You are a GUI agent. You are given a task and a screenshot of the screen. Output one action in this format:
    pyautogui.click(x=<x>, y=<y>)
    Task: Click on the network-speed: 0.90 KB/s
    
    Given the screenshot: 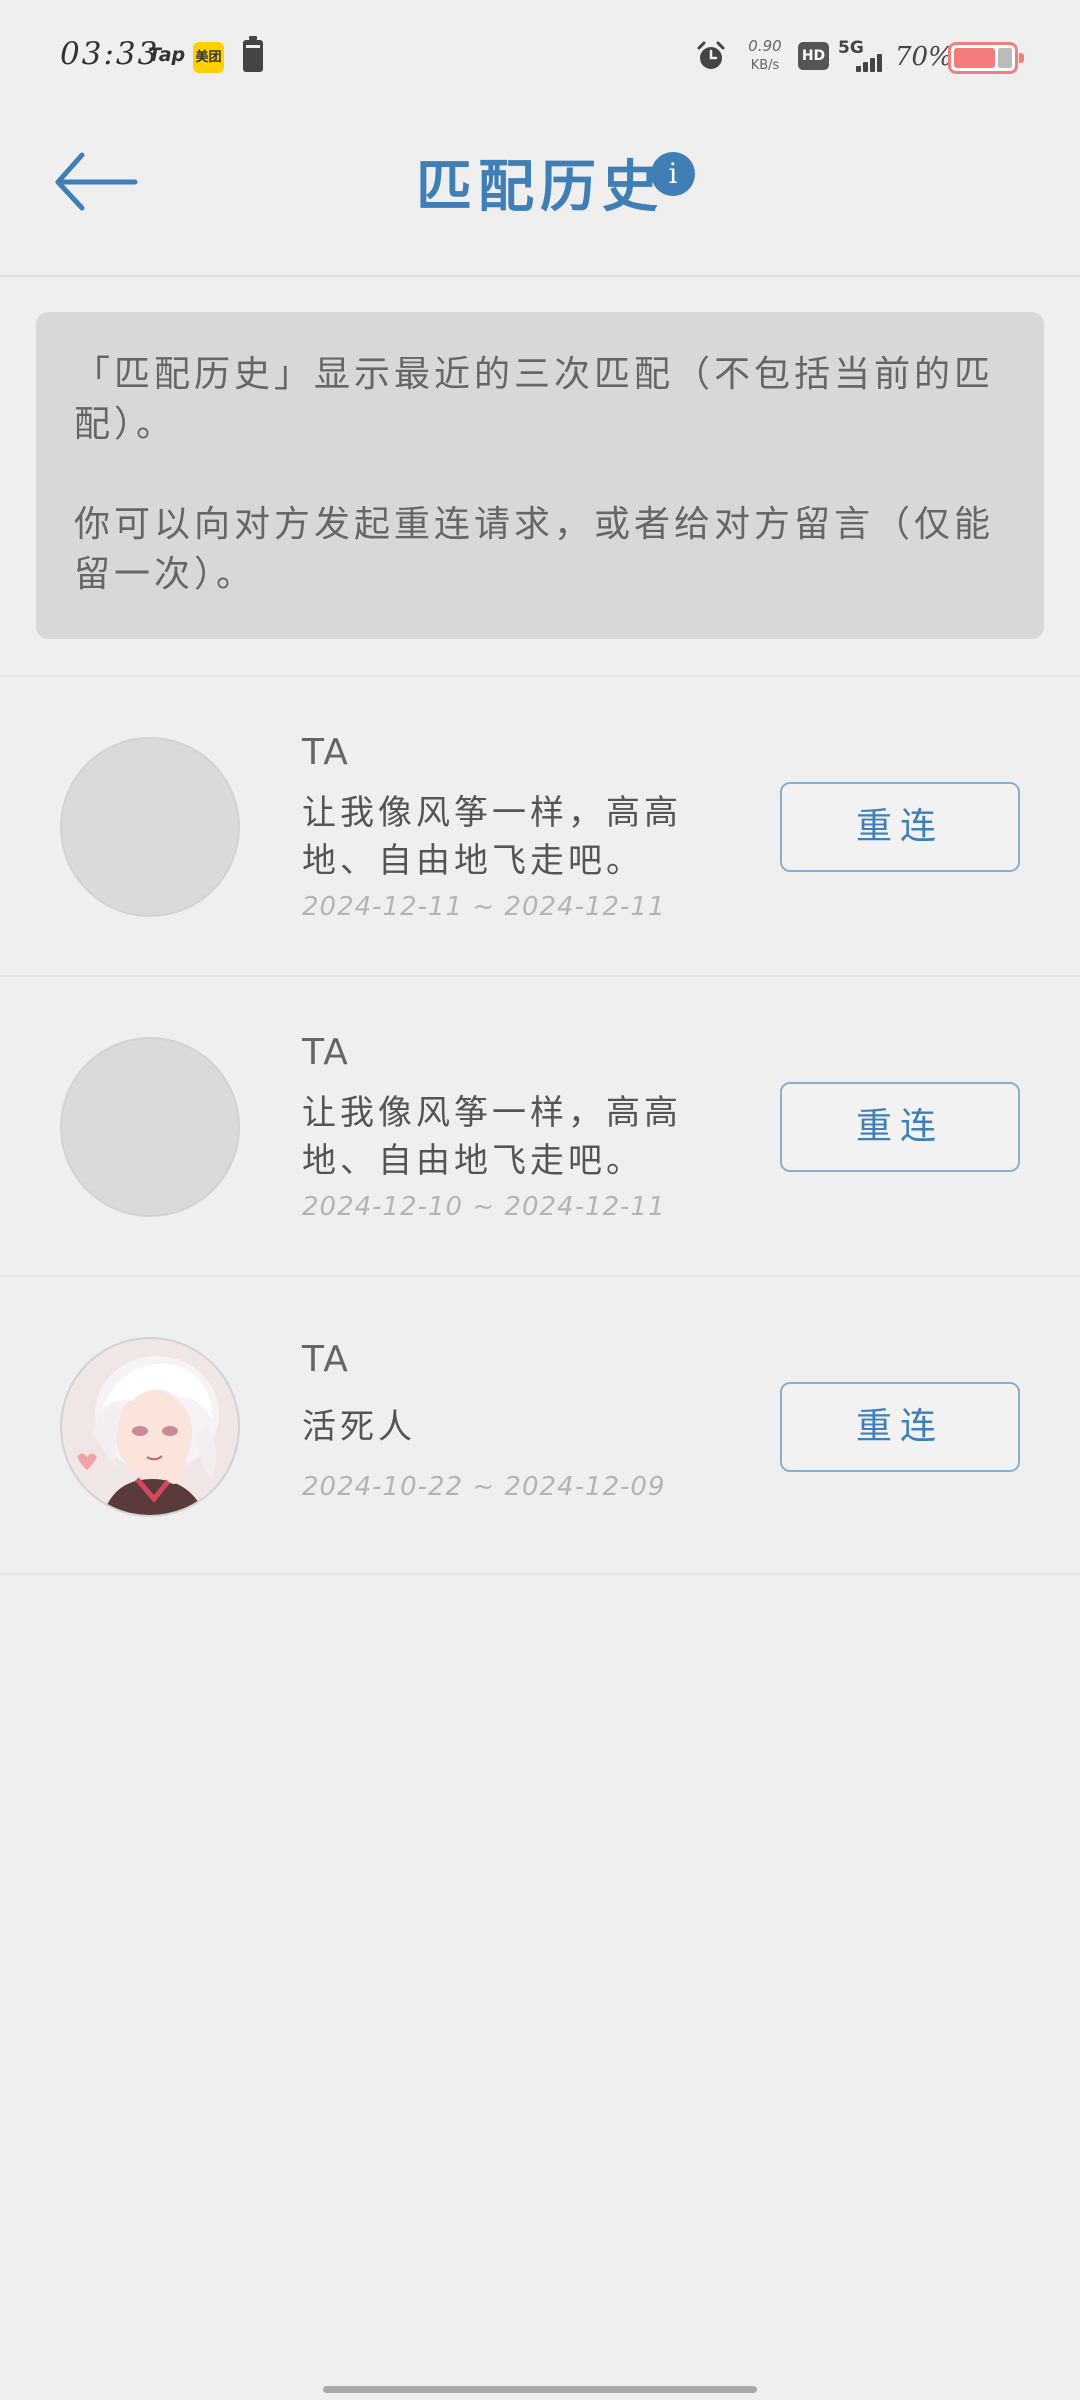 What is the action you would take?
    pyautogui.click(x=765, y=56)
    